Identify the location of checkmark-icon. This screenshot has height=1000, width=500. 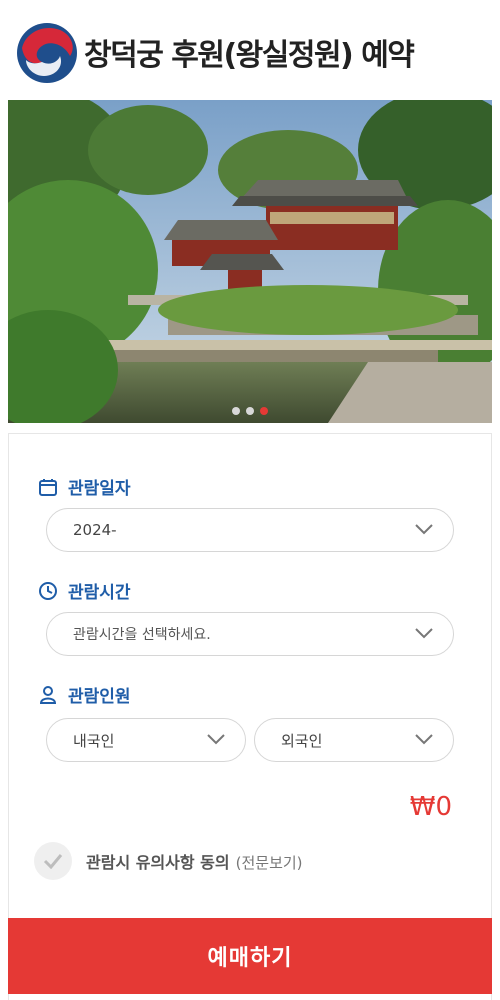
(53, 861).